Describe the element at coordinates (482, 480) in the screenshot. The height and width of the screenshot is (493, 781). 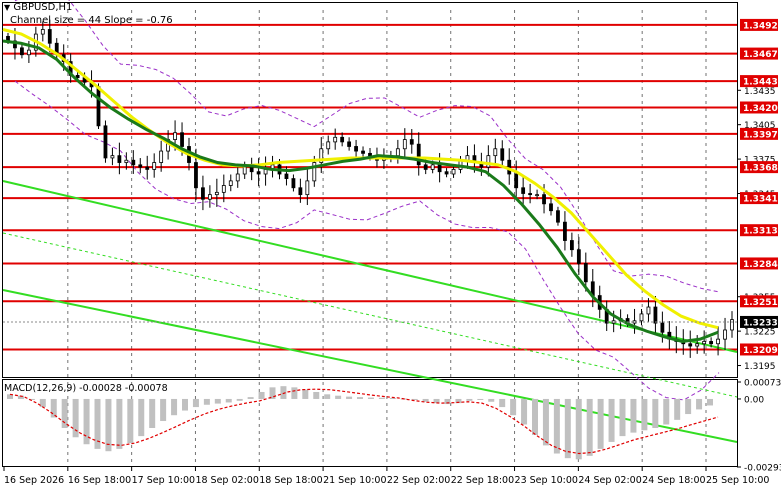
I see `time-label: 22 Sep 18:00` at that location.